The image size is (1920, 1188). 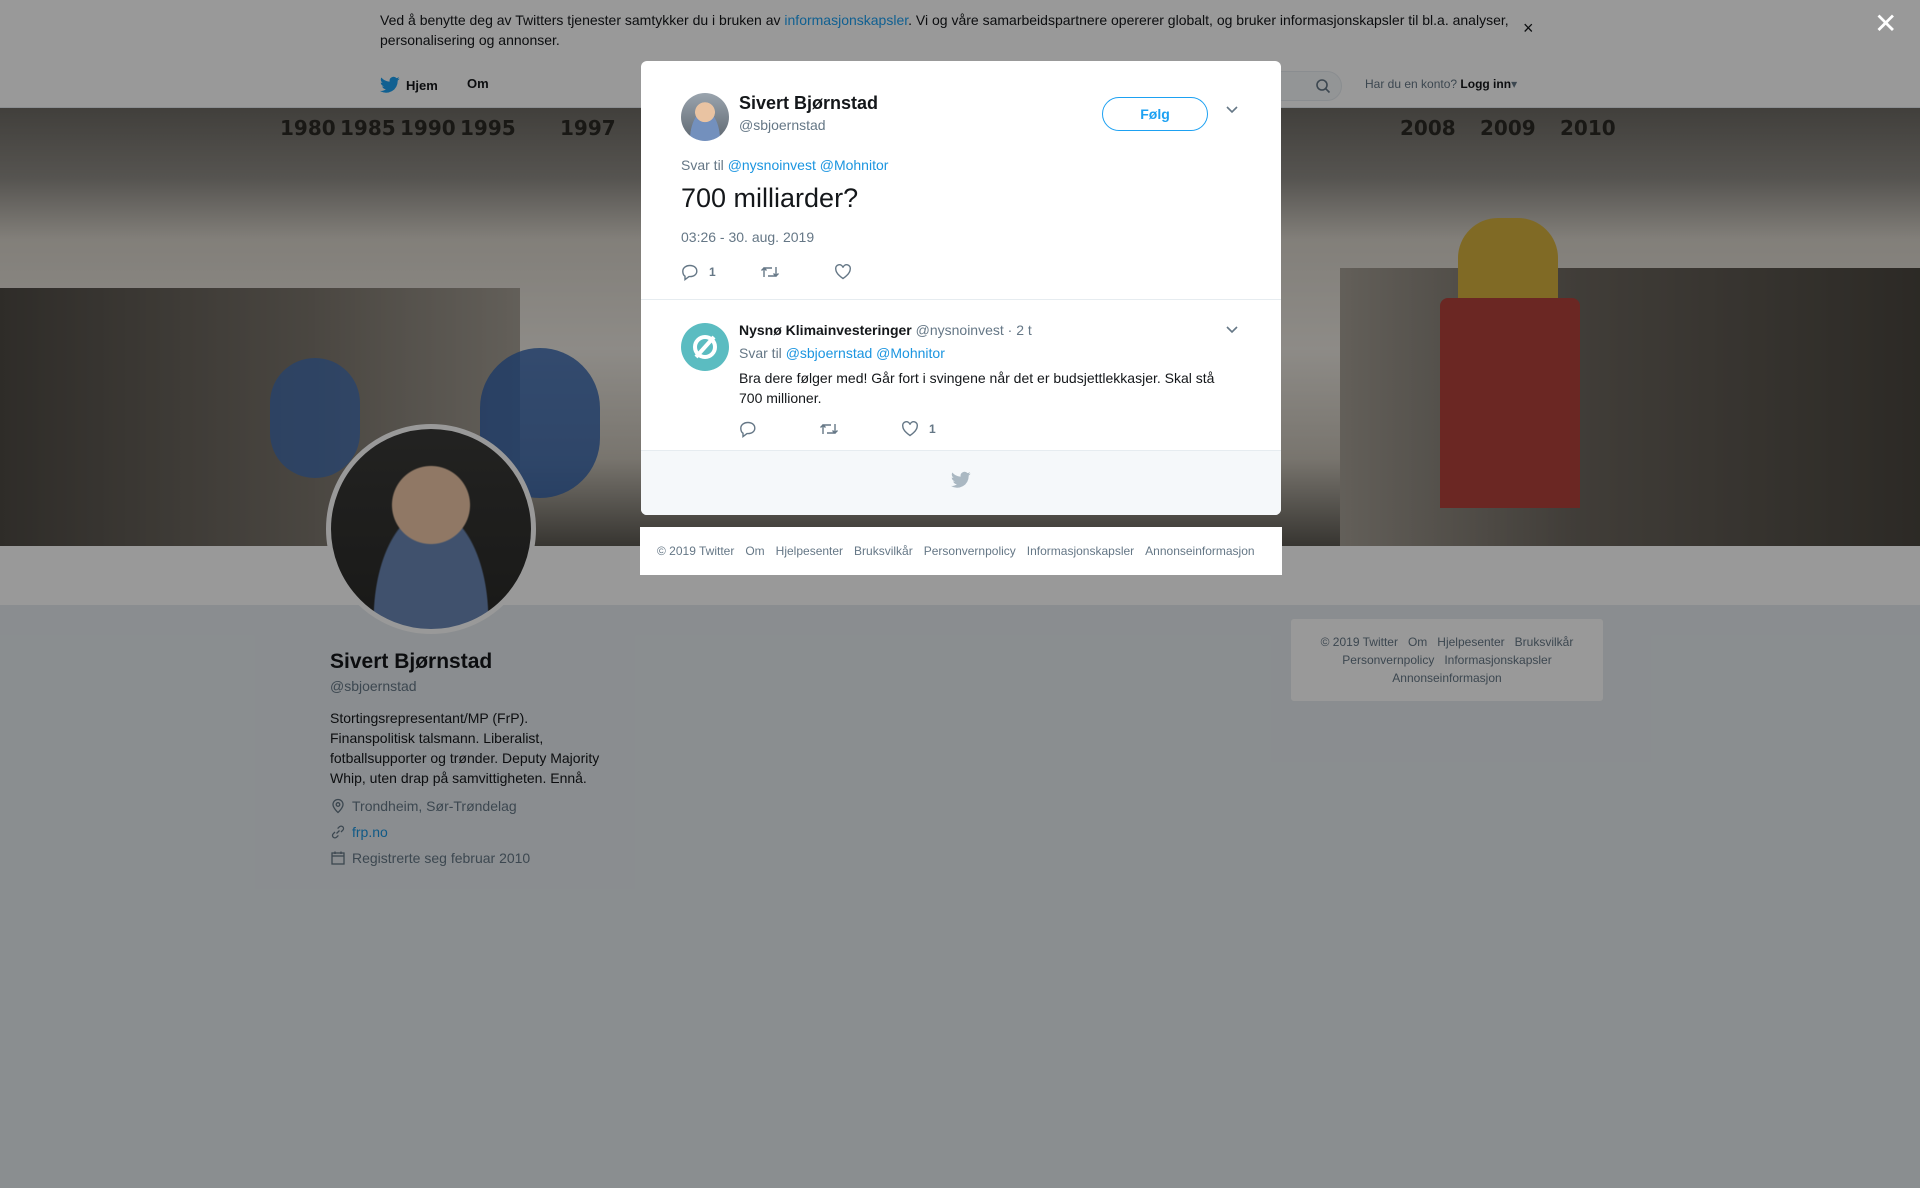 I want to click on close-modal-button: ✕, so click(x=1885, y=24).